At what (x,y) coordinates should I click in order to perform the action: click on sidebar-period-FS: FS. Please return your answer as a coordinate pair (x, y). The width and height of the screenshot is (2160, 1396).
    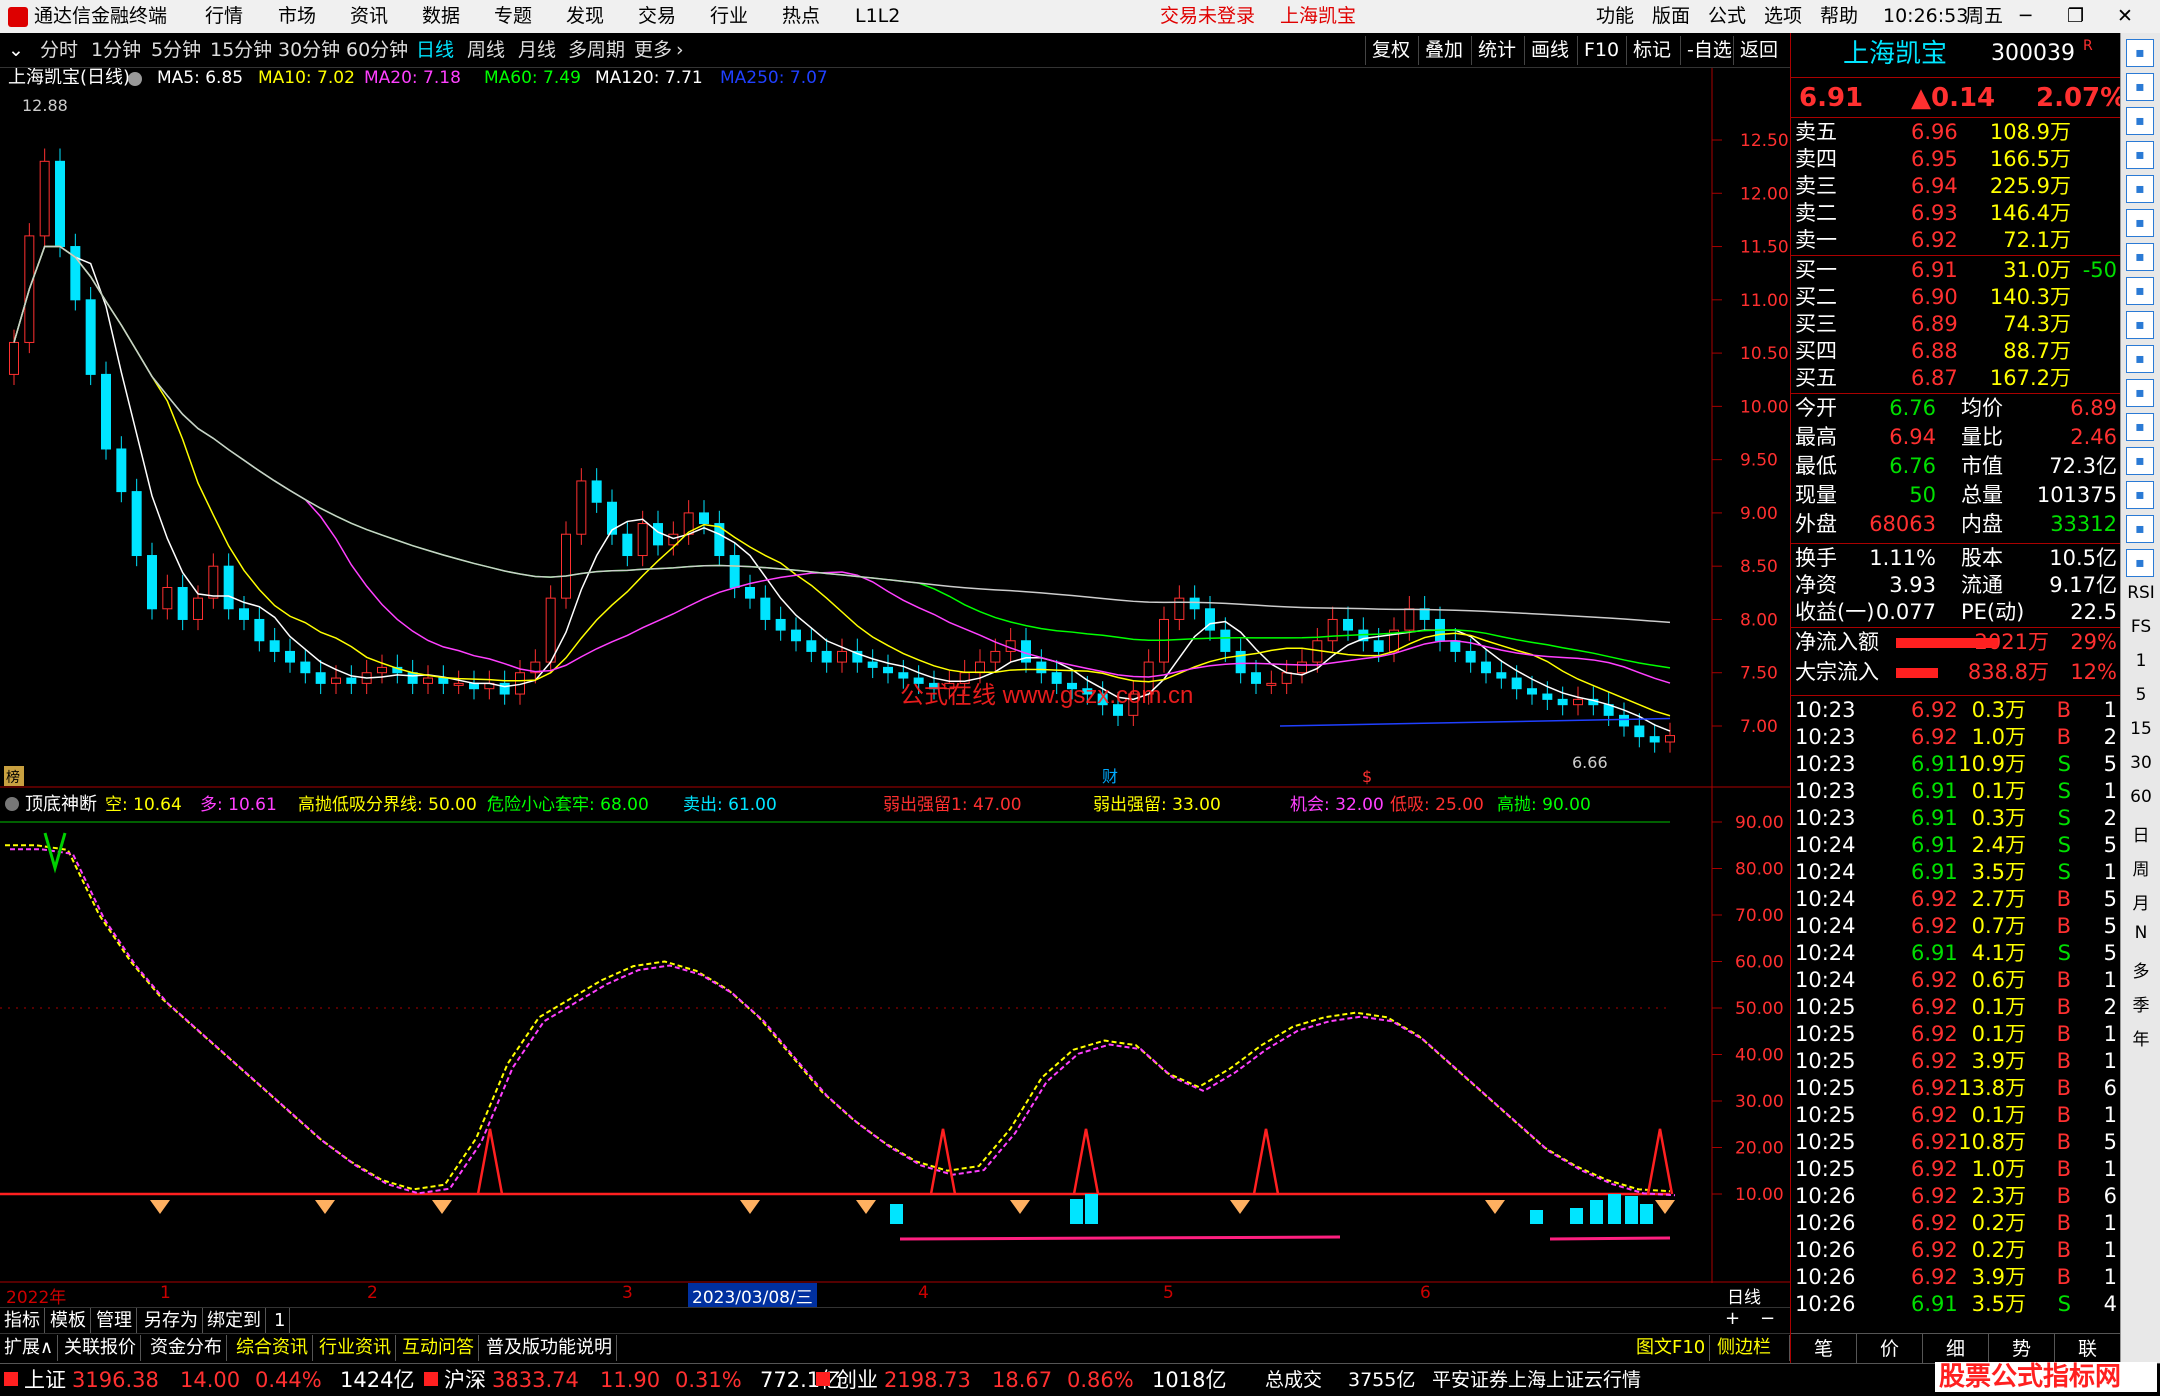
    Looking at the image, I should click on (2140, 627).